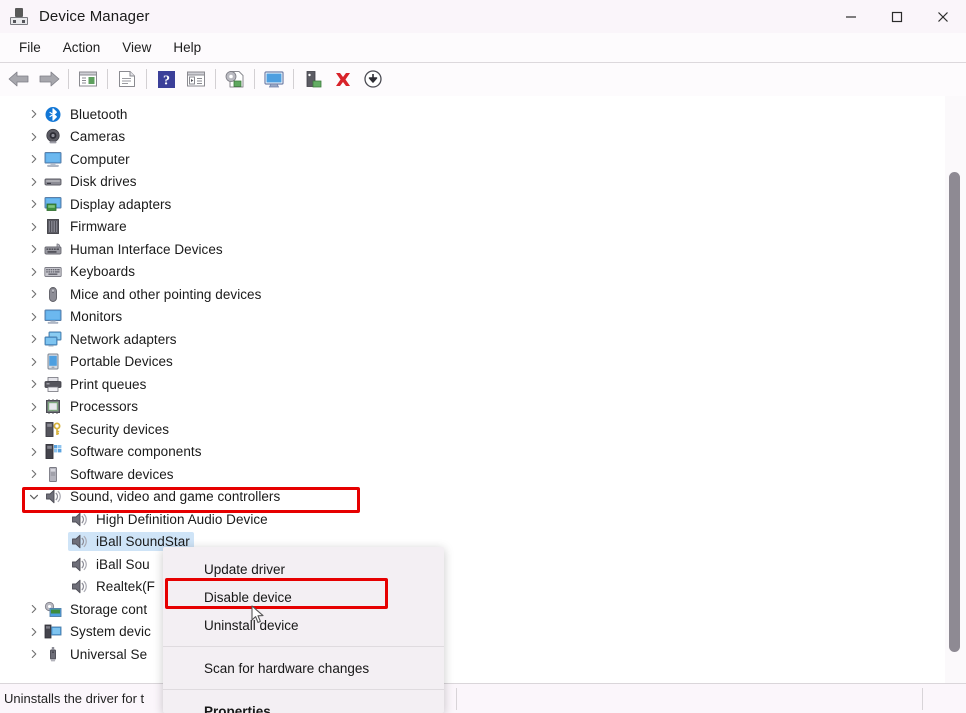  I want to click on tree-item-content: Mice and other pointing devices, so click(152, 294).